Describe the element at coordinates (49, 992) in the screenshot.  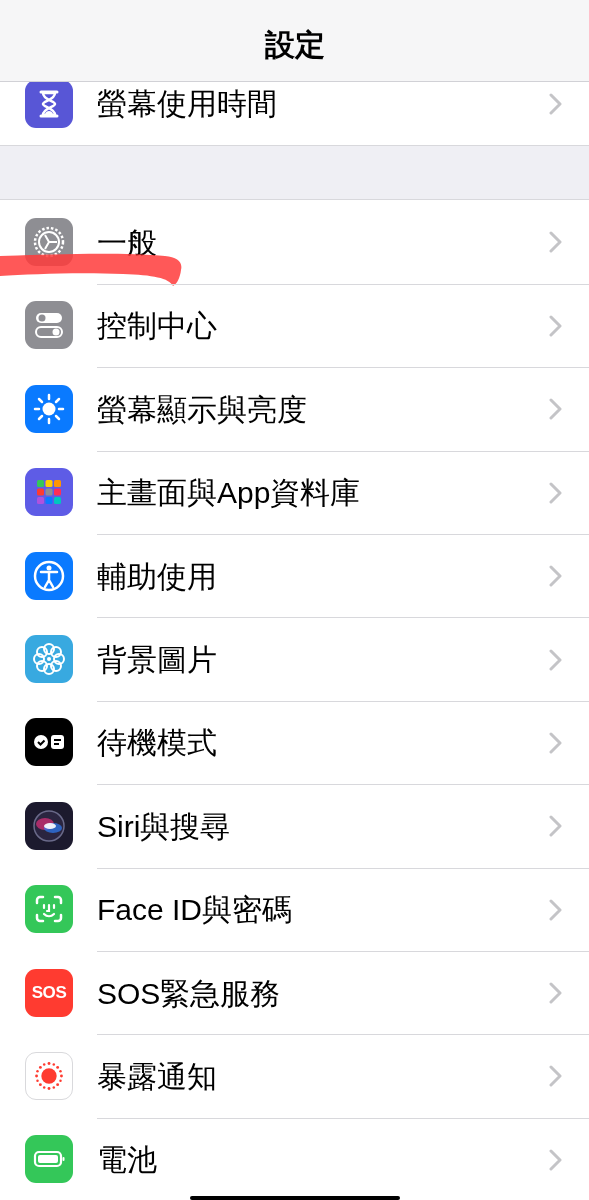
I see `sos-icon: SOS` at that location.